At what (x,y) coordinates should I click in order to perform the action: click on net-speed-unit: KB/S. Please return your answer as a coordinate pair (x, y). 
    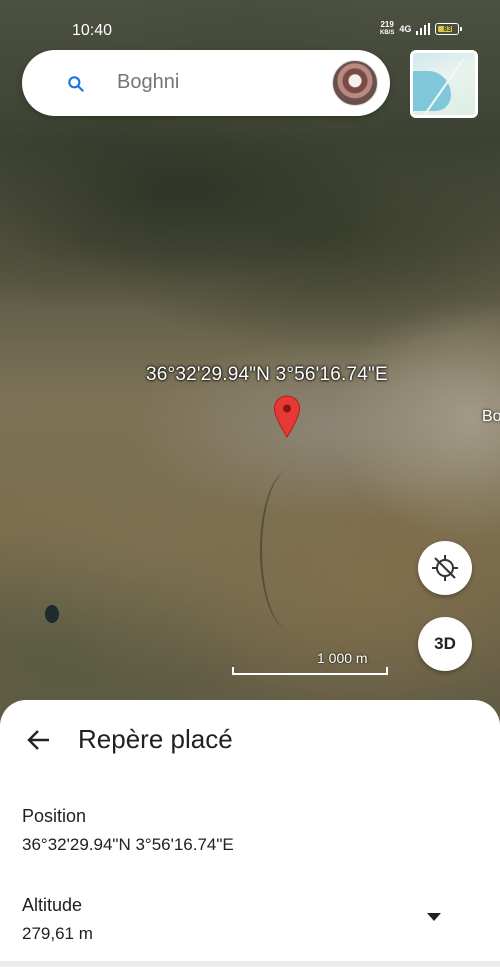
    Looking at the image, I should click on (387, 33).